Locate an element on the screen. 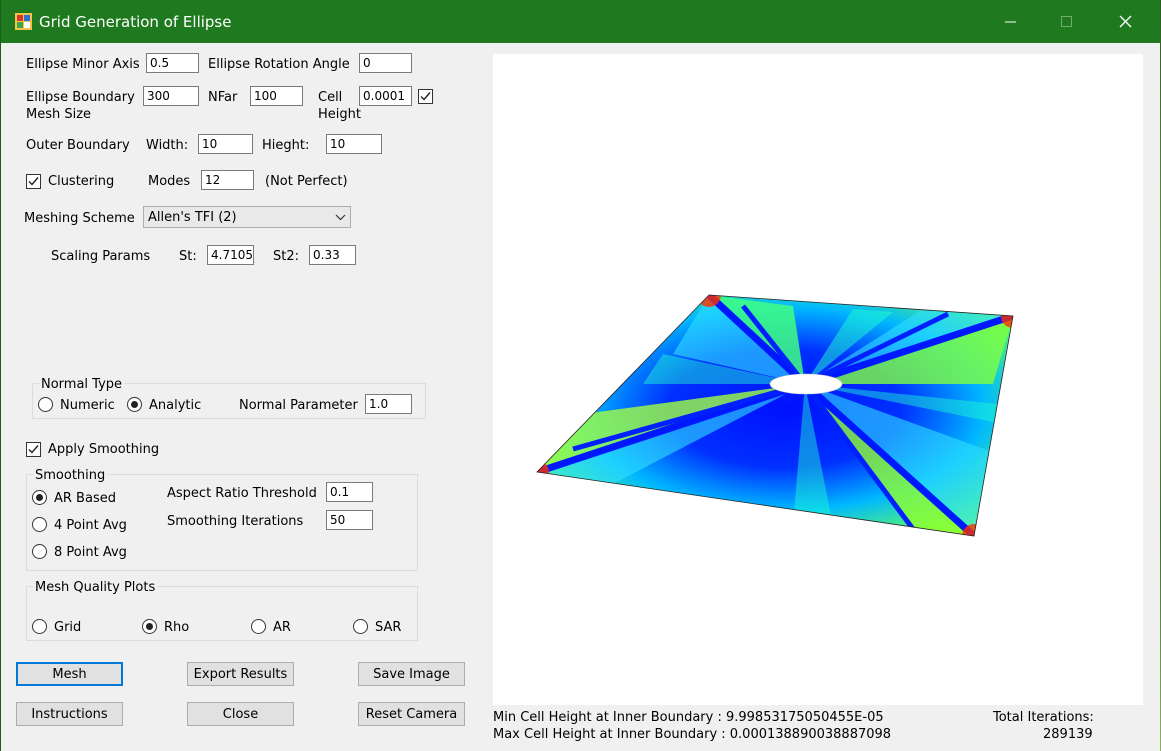 Image resolution: width=1161 pixels, height=751 pixels. smoothing-iterations-label: Smoothing Iterations is located at coordinates (235, 521).